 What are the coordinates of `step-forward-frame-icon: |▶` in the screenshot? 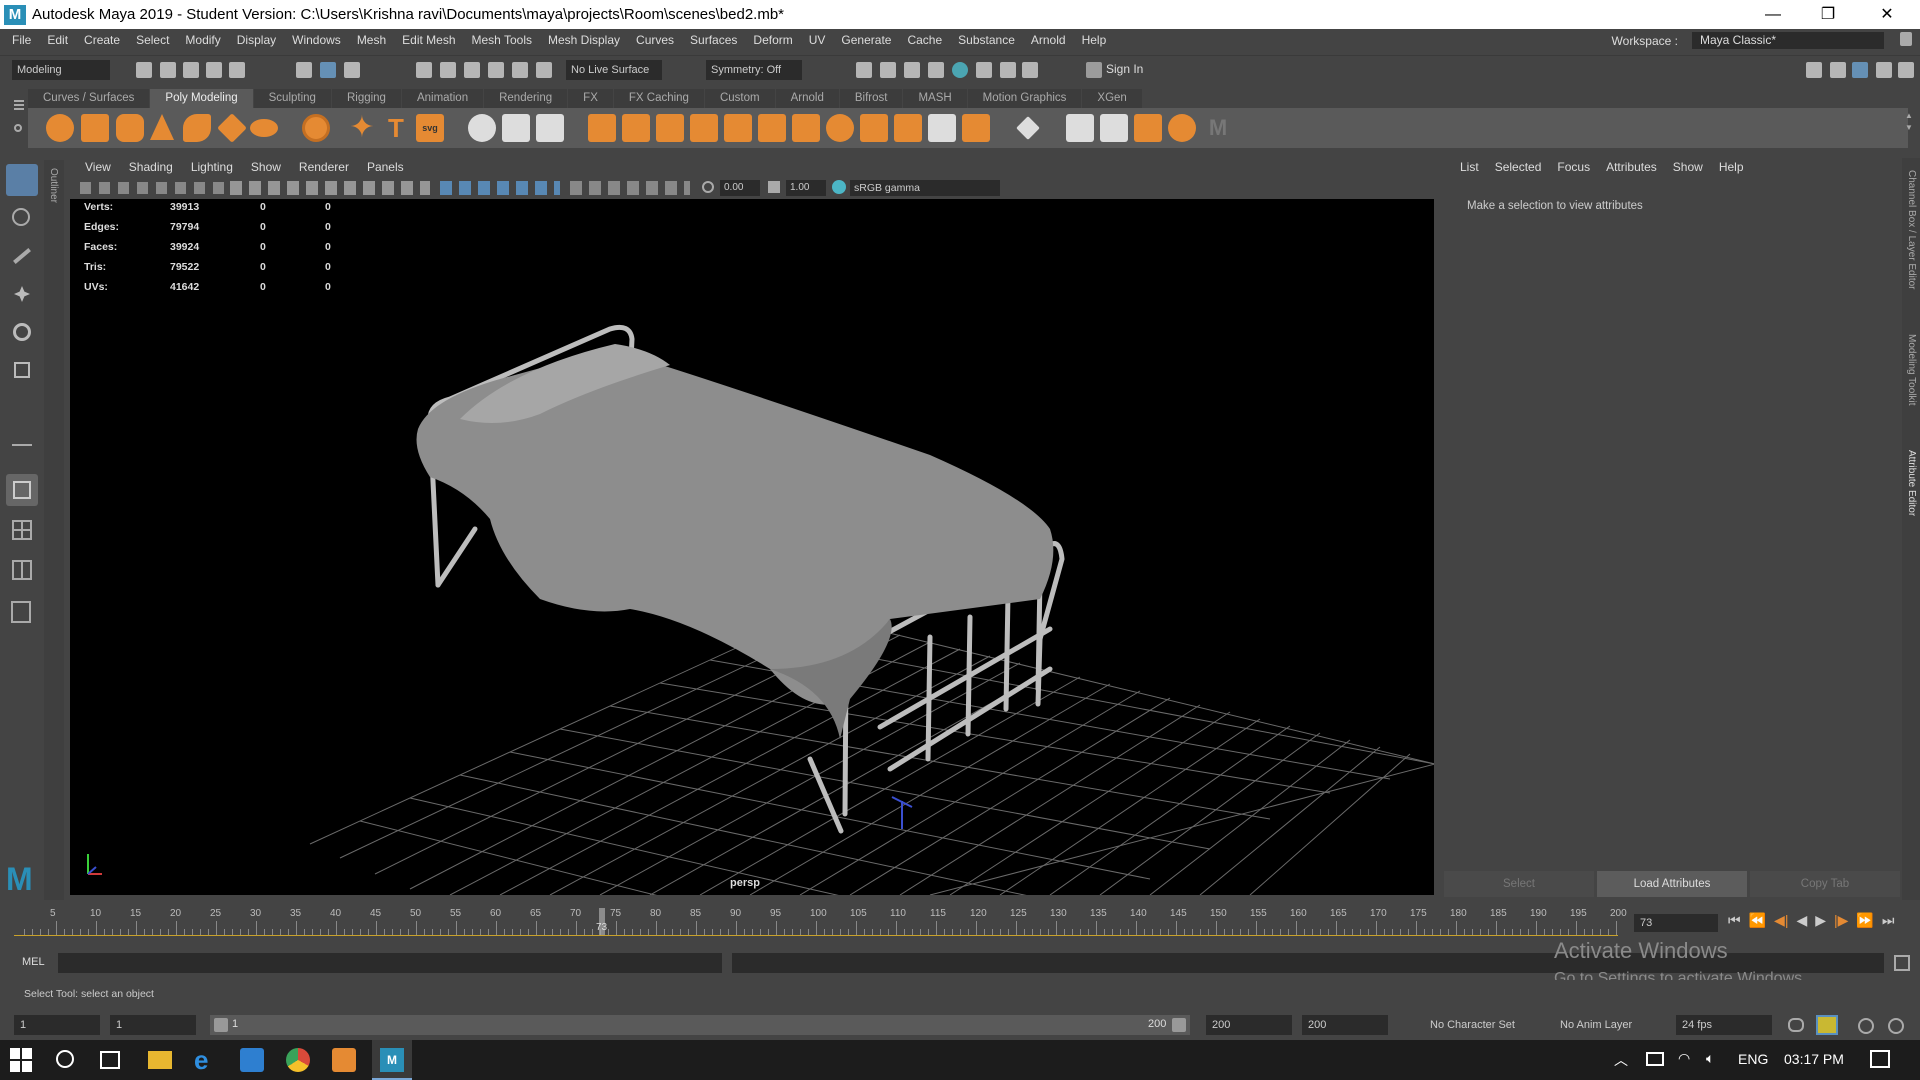 It's located at (1841, 920).